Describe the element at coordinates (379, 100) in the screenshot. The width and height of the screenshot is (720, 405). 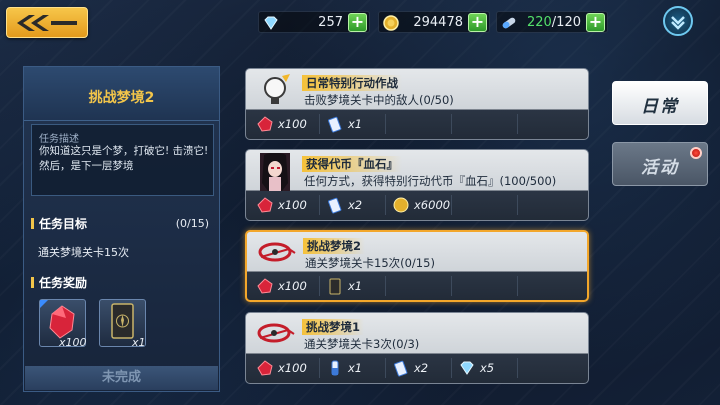
I see `task-description: 击败梦境关卡中的敌人(0/50)` at that location.